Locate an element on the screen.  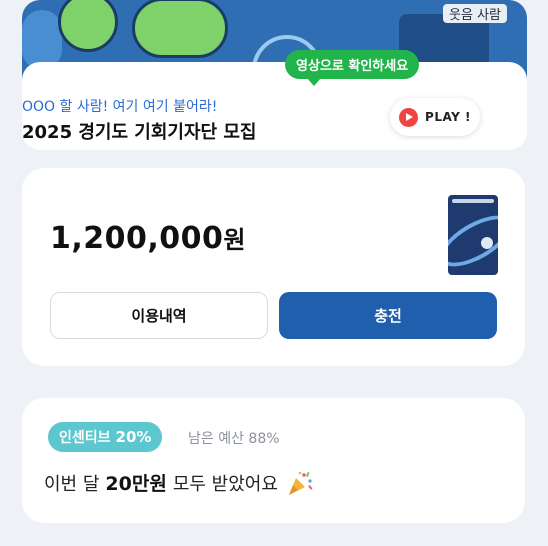
party-popper-icon is located at coordinates (300, 483).